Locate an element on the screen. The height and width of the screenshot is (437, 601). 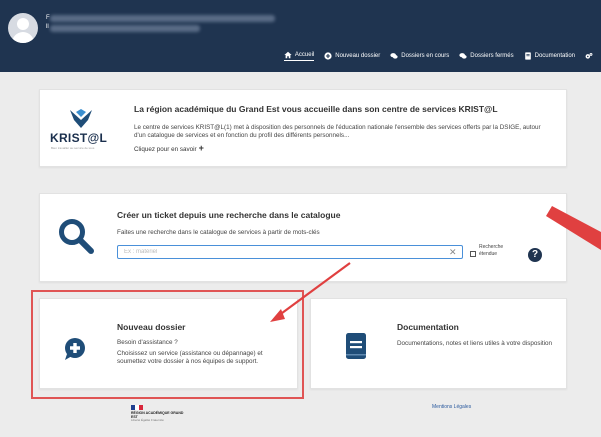
home-icon is located at coordinates (288, 55).